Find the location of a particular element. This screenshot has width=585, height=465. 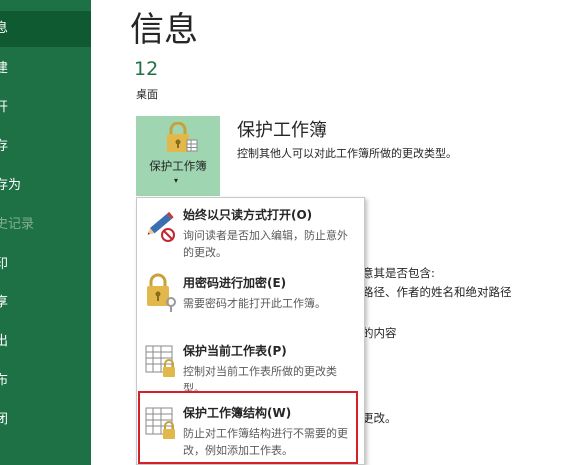

menu-item-title: 保护当前工作表(P) is located at coordinates (235, 351).